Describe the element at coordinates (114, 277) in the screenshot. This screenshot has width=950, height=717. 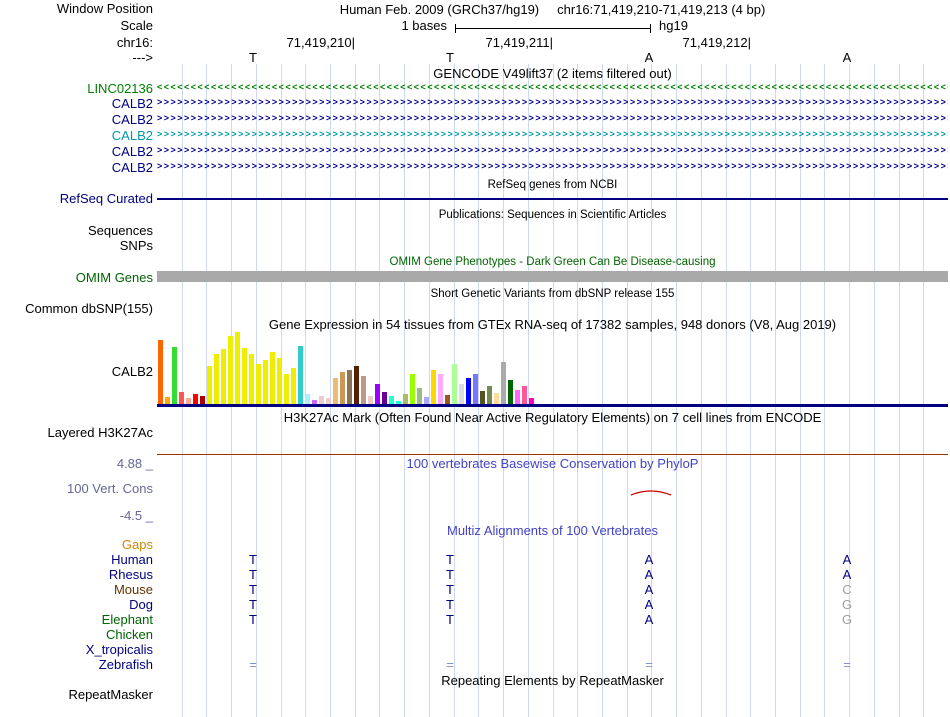
I see `omim-genes-track-label: OMIM Genes` at that location.